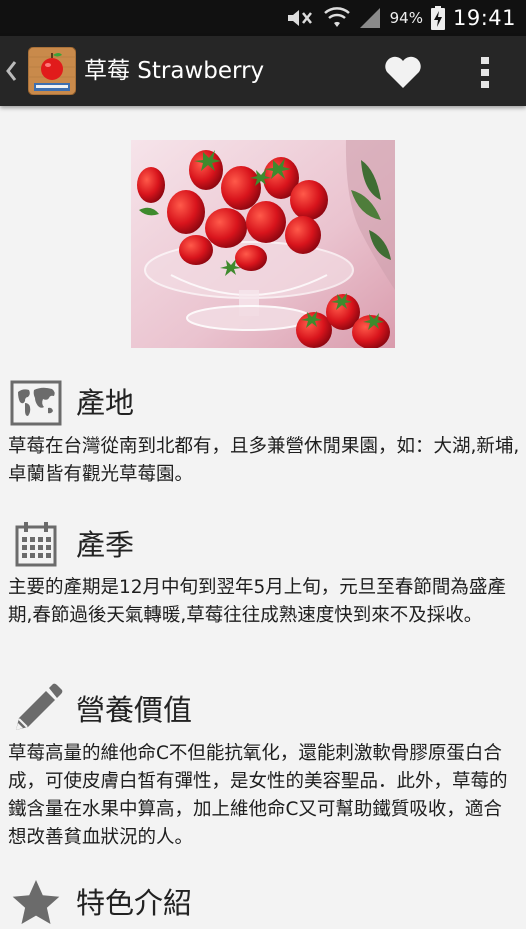 Image resolution: width=526 pixels, height=929 pixels. What do you see at coordinates (105, 403) in the screenshot?
I see `section-title: 產地` at bounding box center [105, 403].